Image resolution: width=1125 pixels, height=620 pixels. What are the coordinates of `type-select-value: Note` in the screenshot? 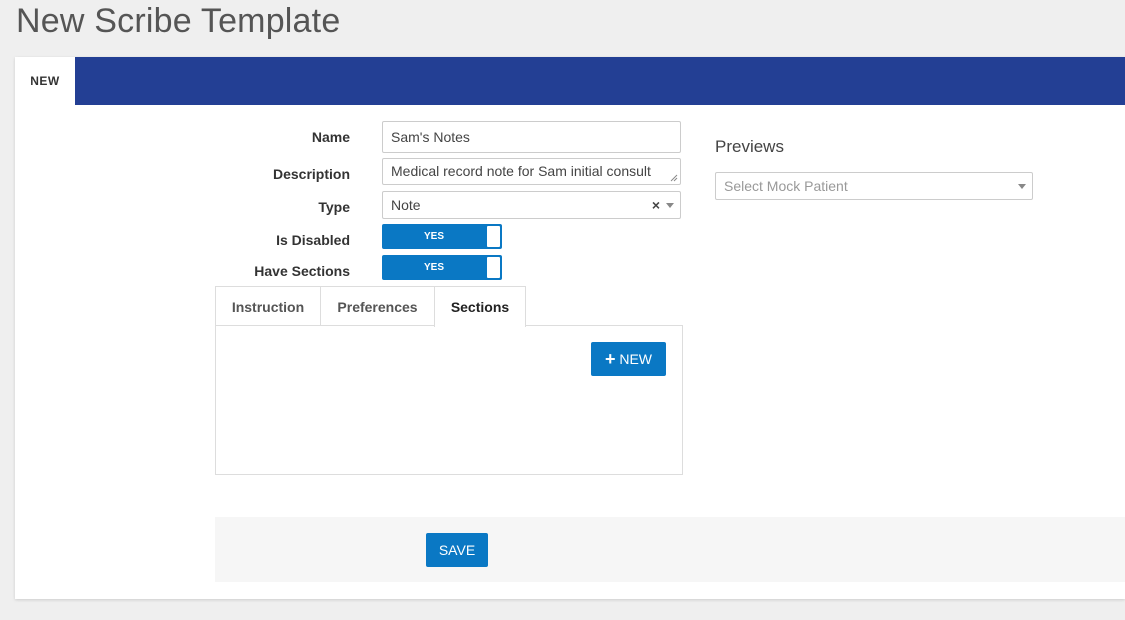 It's located at (406, 205).